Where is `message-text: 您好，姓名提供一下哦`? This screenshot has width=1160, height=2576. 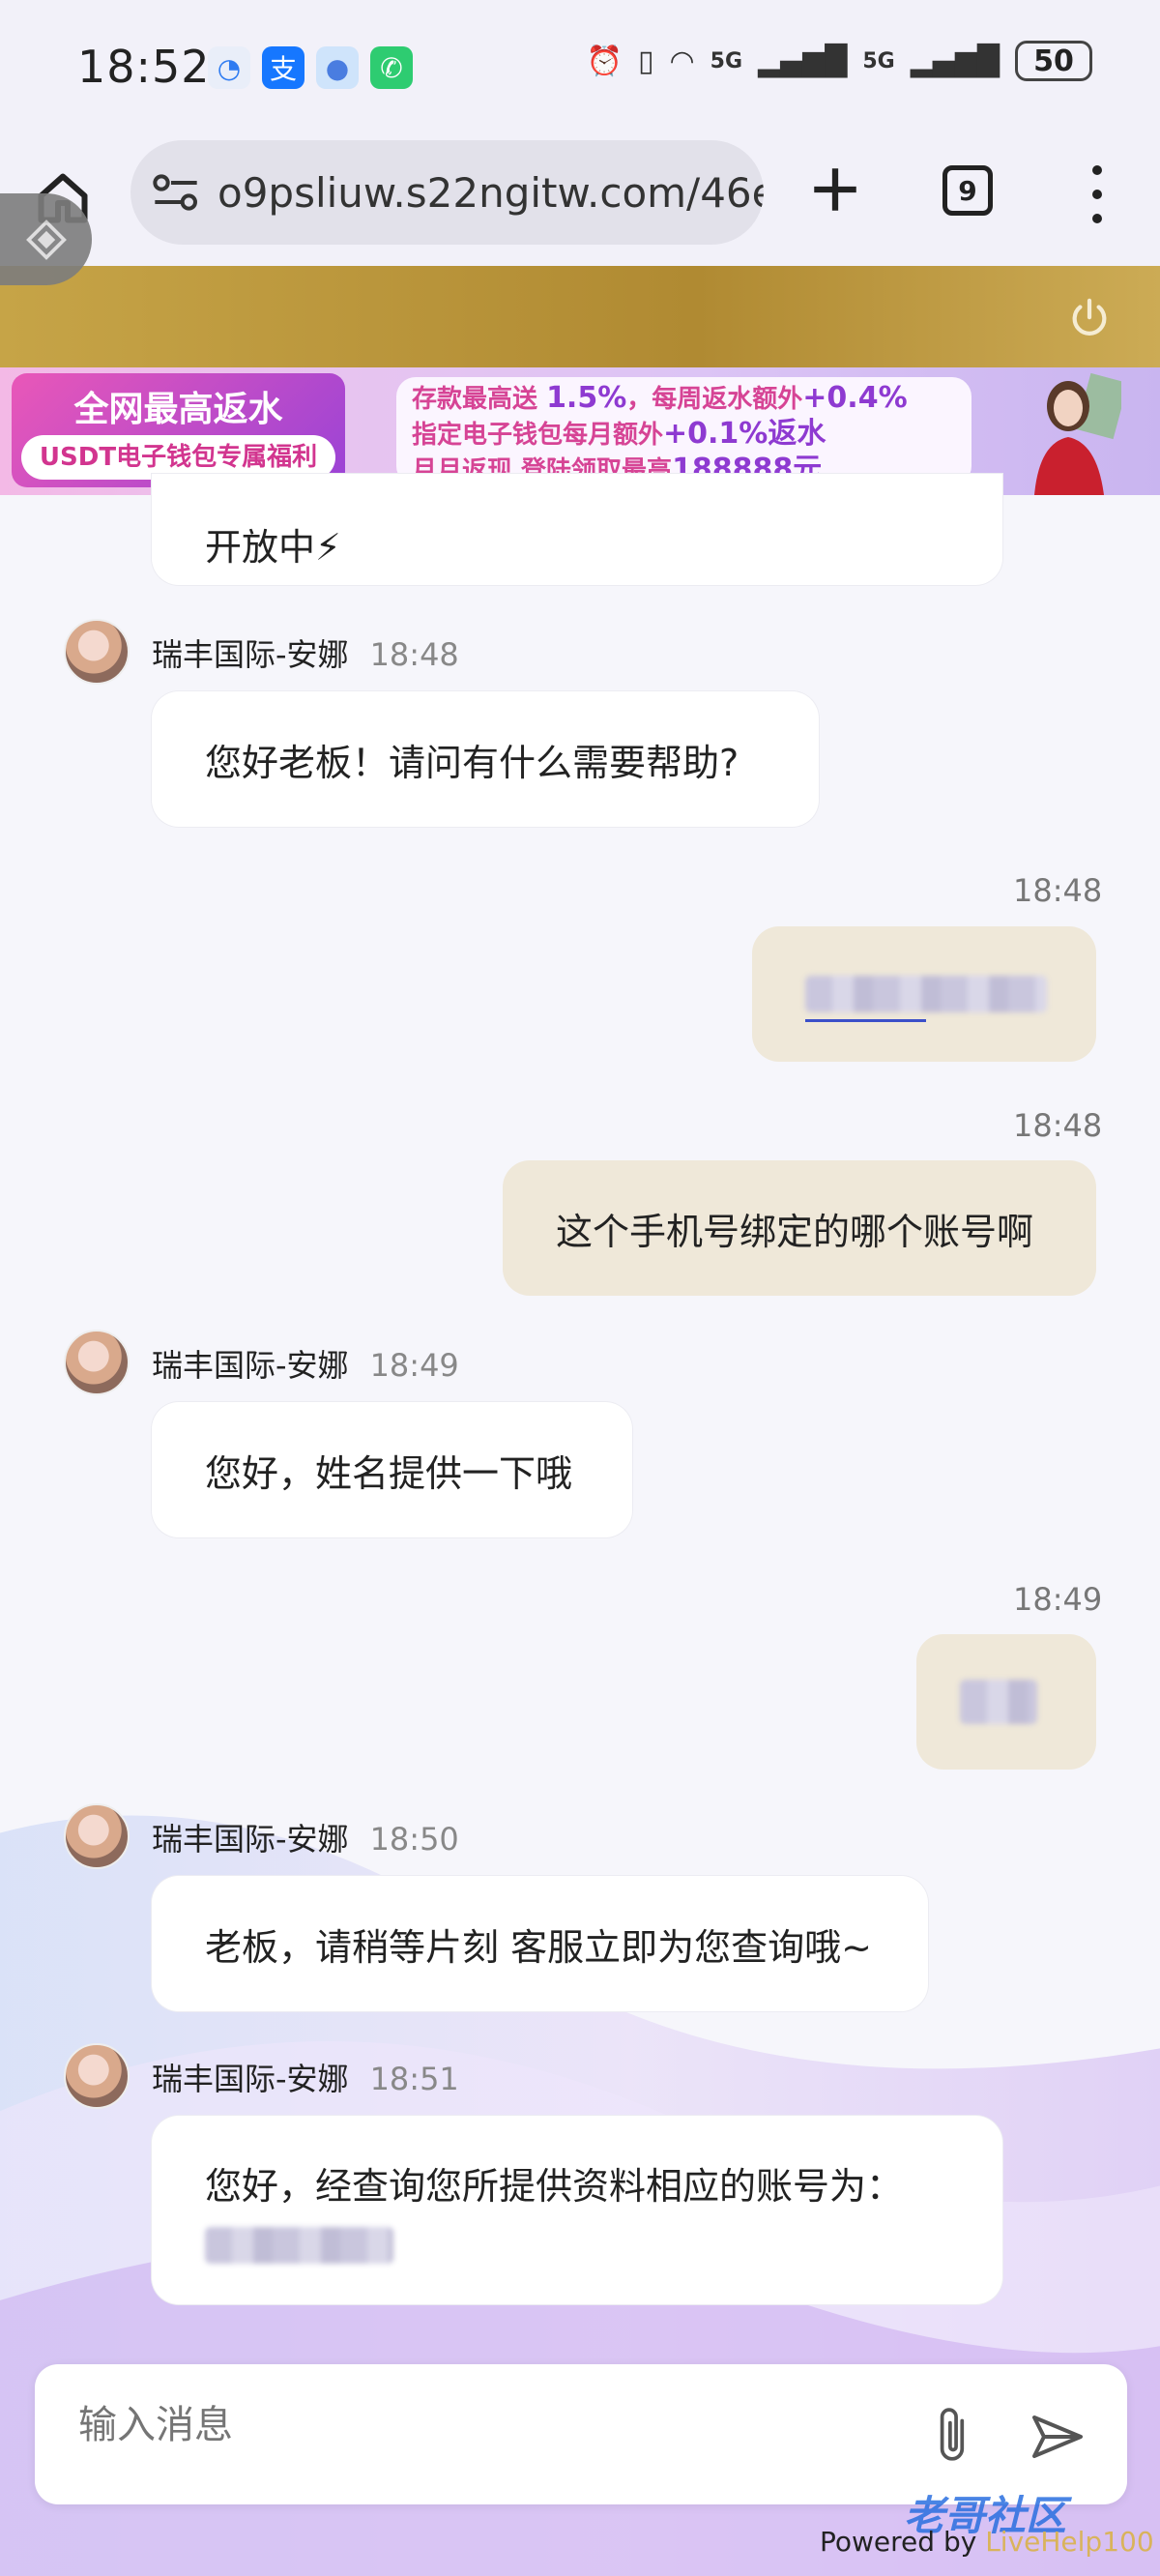 message-text: 您好，姓名提供一下哦 is located at coordinates (389, 1473).